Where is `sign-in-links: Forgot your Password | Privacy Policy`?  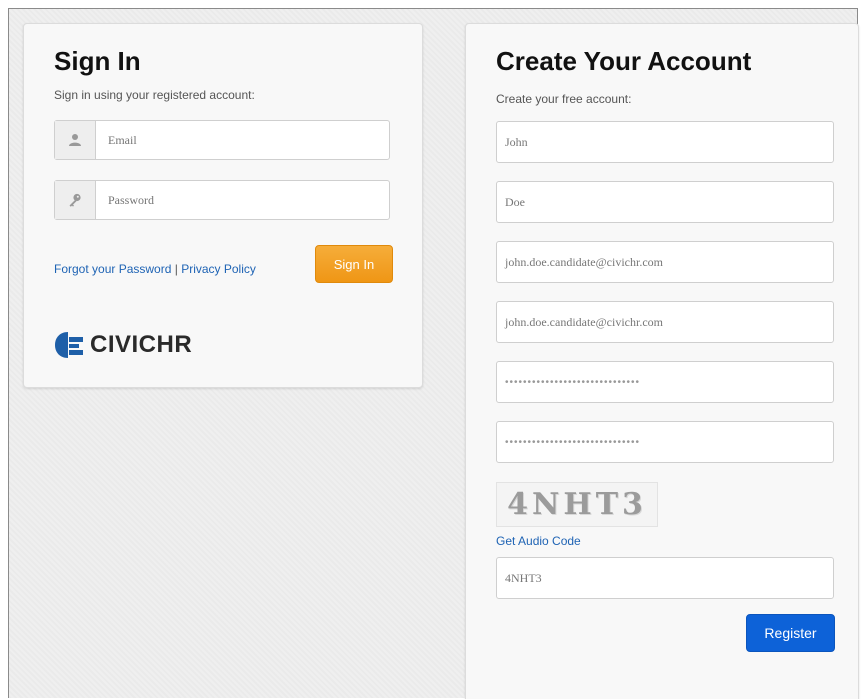 sign-in-links: Forgot your Password | Privacy Policy is located at coordinates (155, 269).